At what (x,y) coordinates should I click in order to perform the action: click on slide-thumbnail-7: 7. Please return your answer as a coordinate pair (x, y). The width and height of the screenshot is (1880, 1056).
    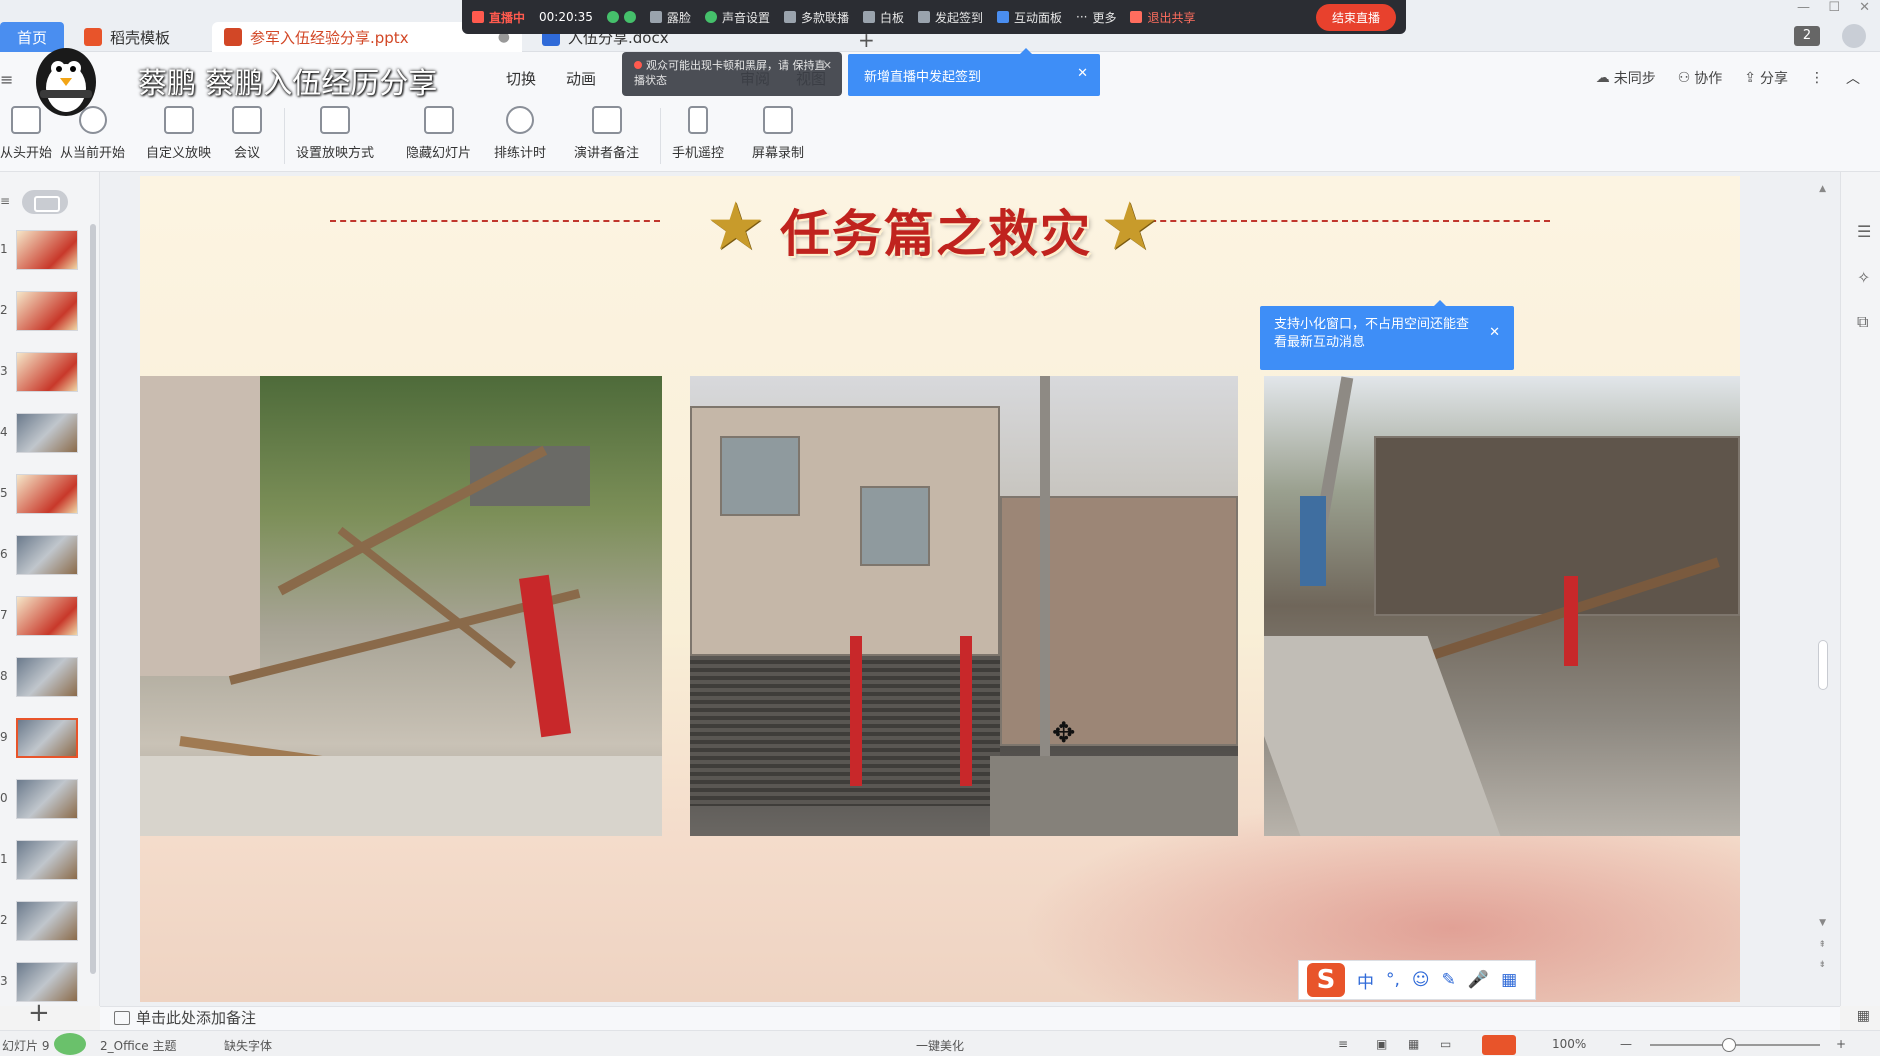
    Looking at the image, I should click on (46, 617).